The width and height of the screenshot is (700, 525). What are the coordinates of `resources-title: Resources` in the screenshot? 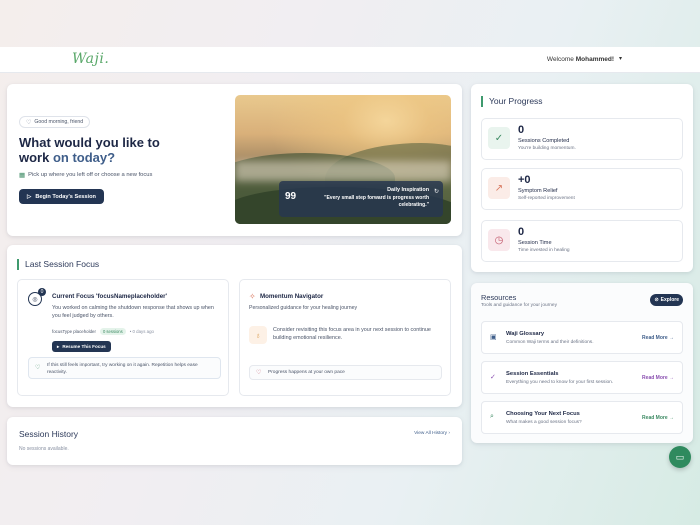 It's located at (499, 297).